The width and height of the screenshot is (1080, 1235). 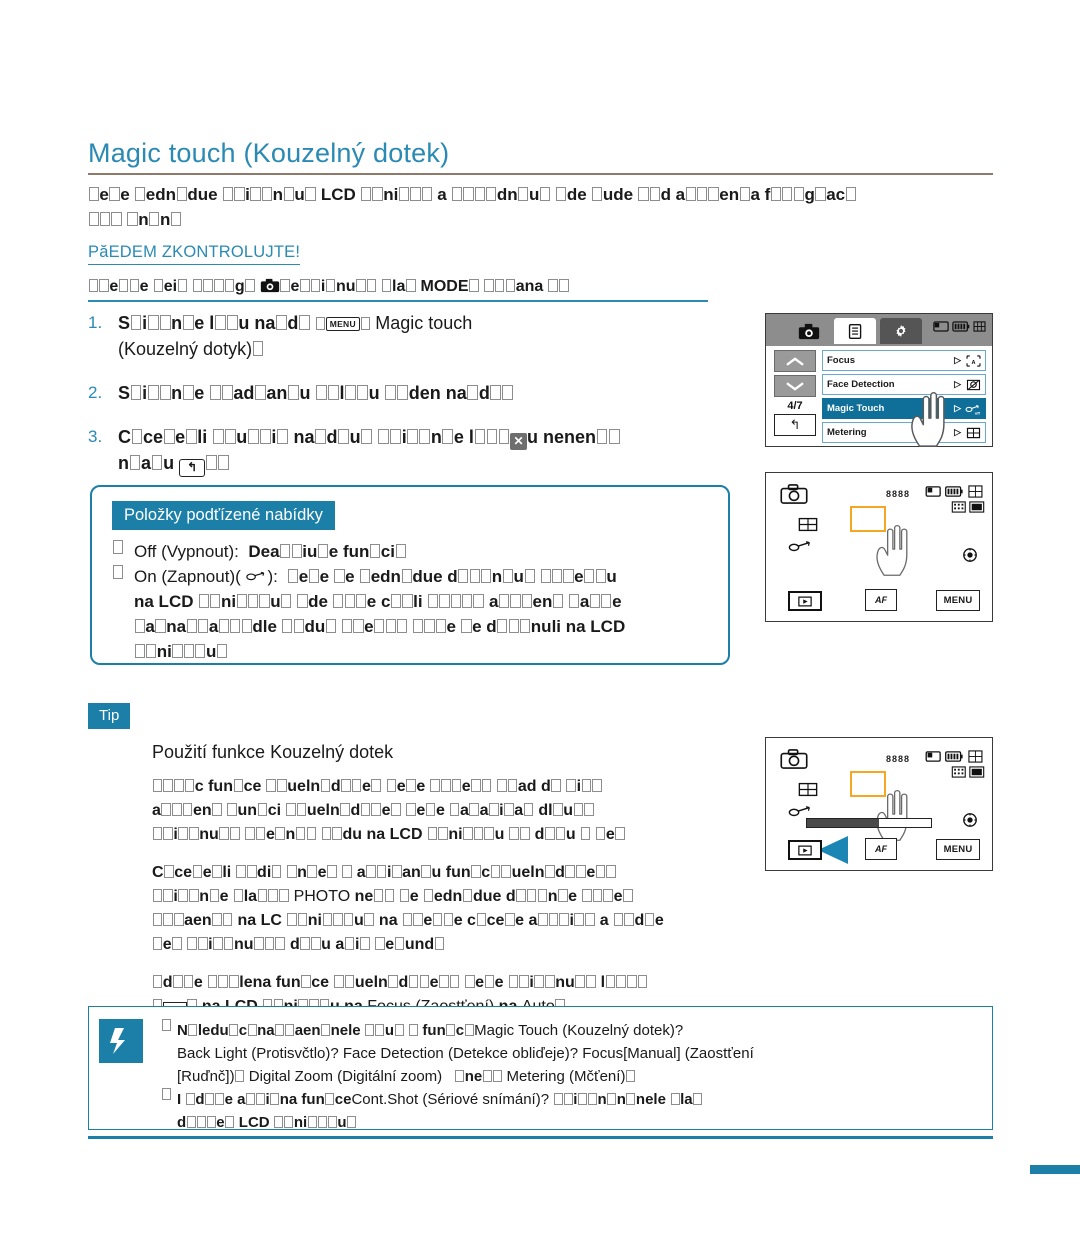 I want to click on step-3-text-tail: u nenen, so click(x=573, y=437).